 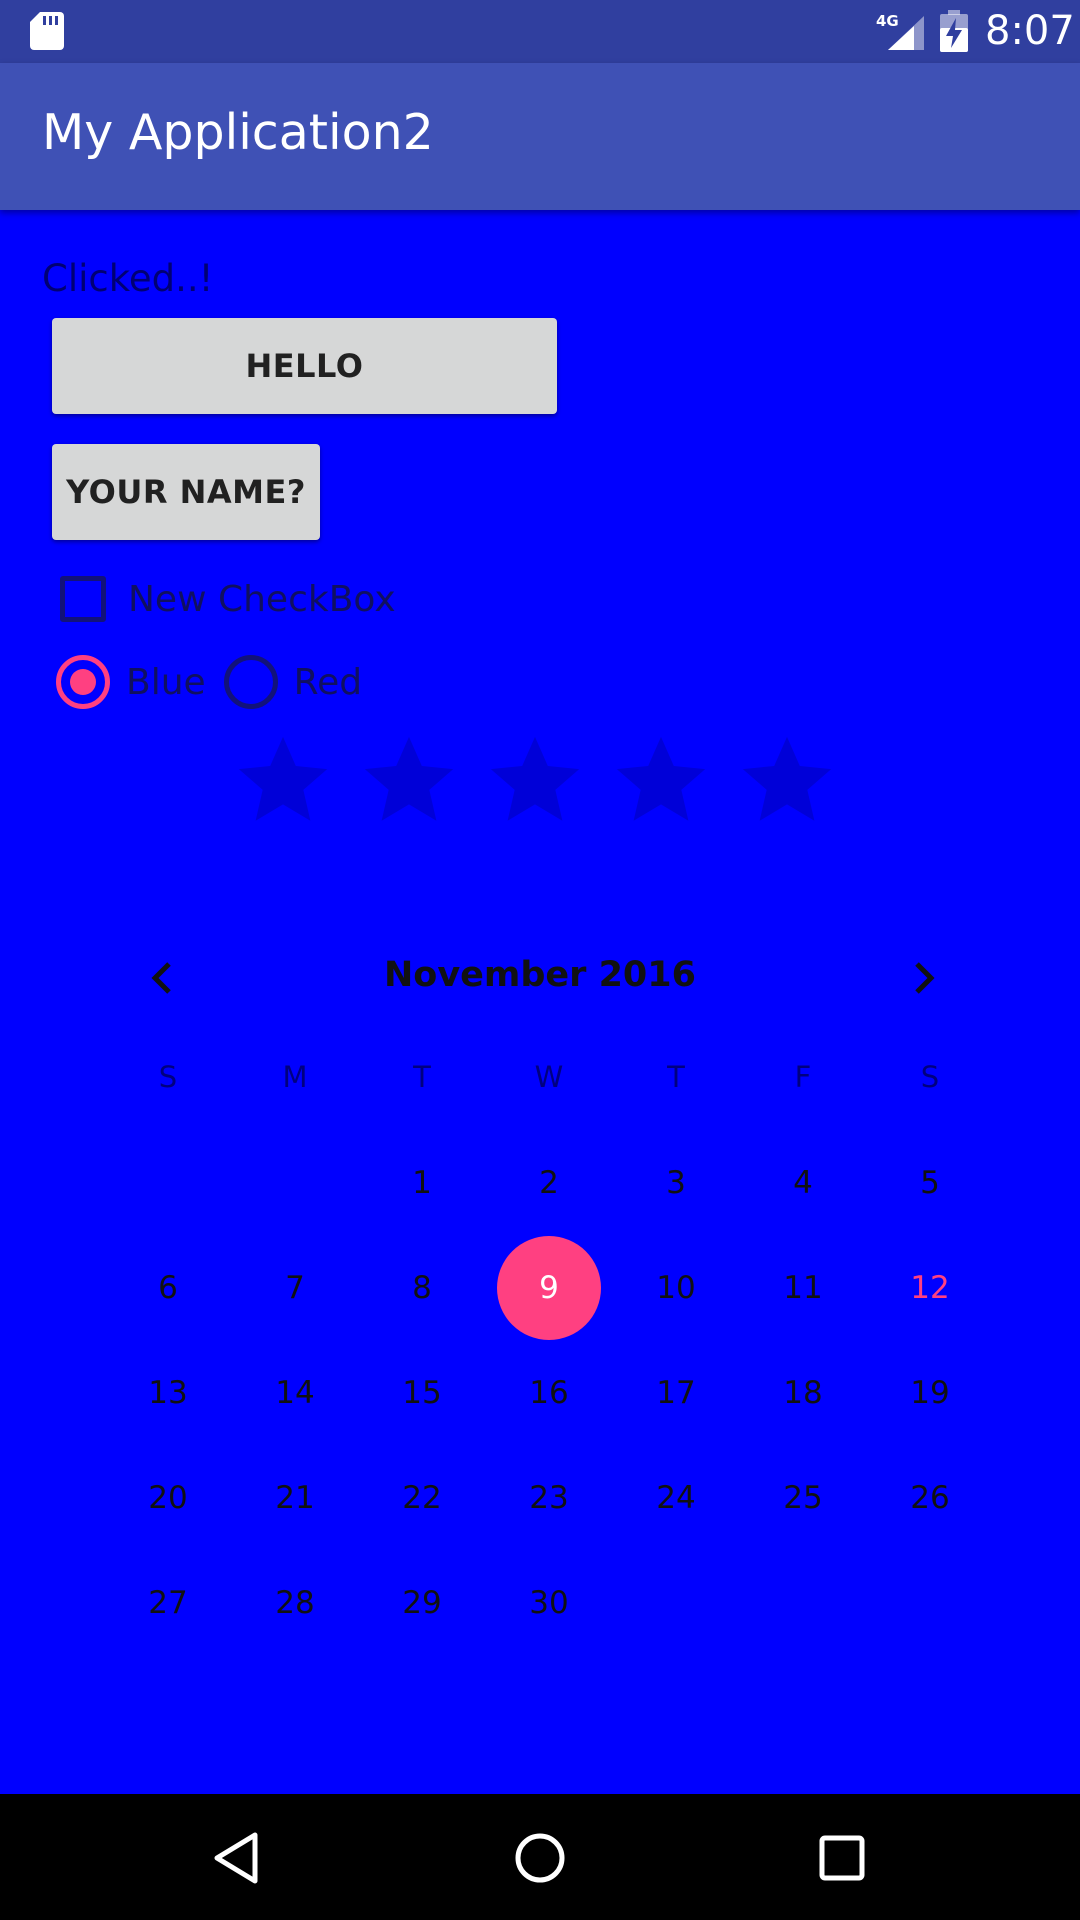 What do you see at coordinates (238, 132) in the screenshot?
I see `app-title: My Application2` at bounding box center [238, 132].